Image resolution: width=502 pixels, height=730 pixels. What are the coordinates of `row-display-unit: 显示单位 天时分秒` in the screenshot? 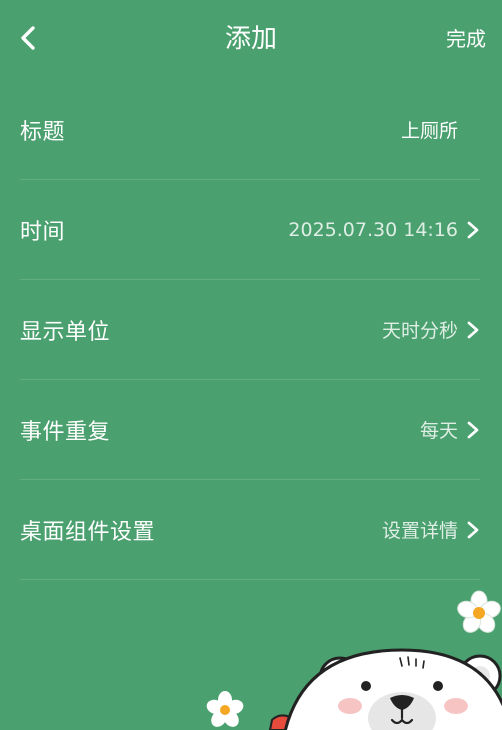 It's located at (250, 330).